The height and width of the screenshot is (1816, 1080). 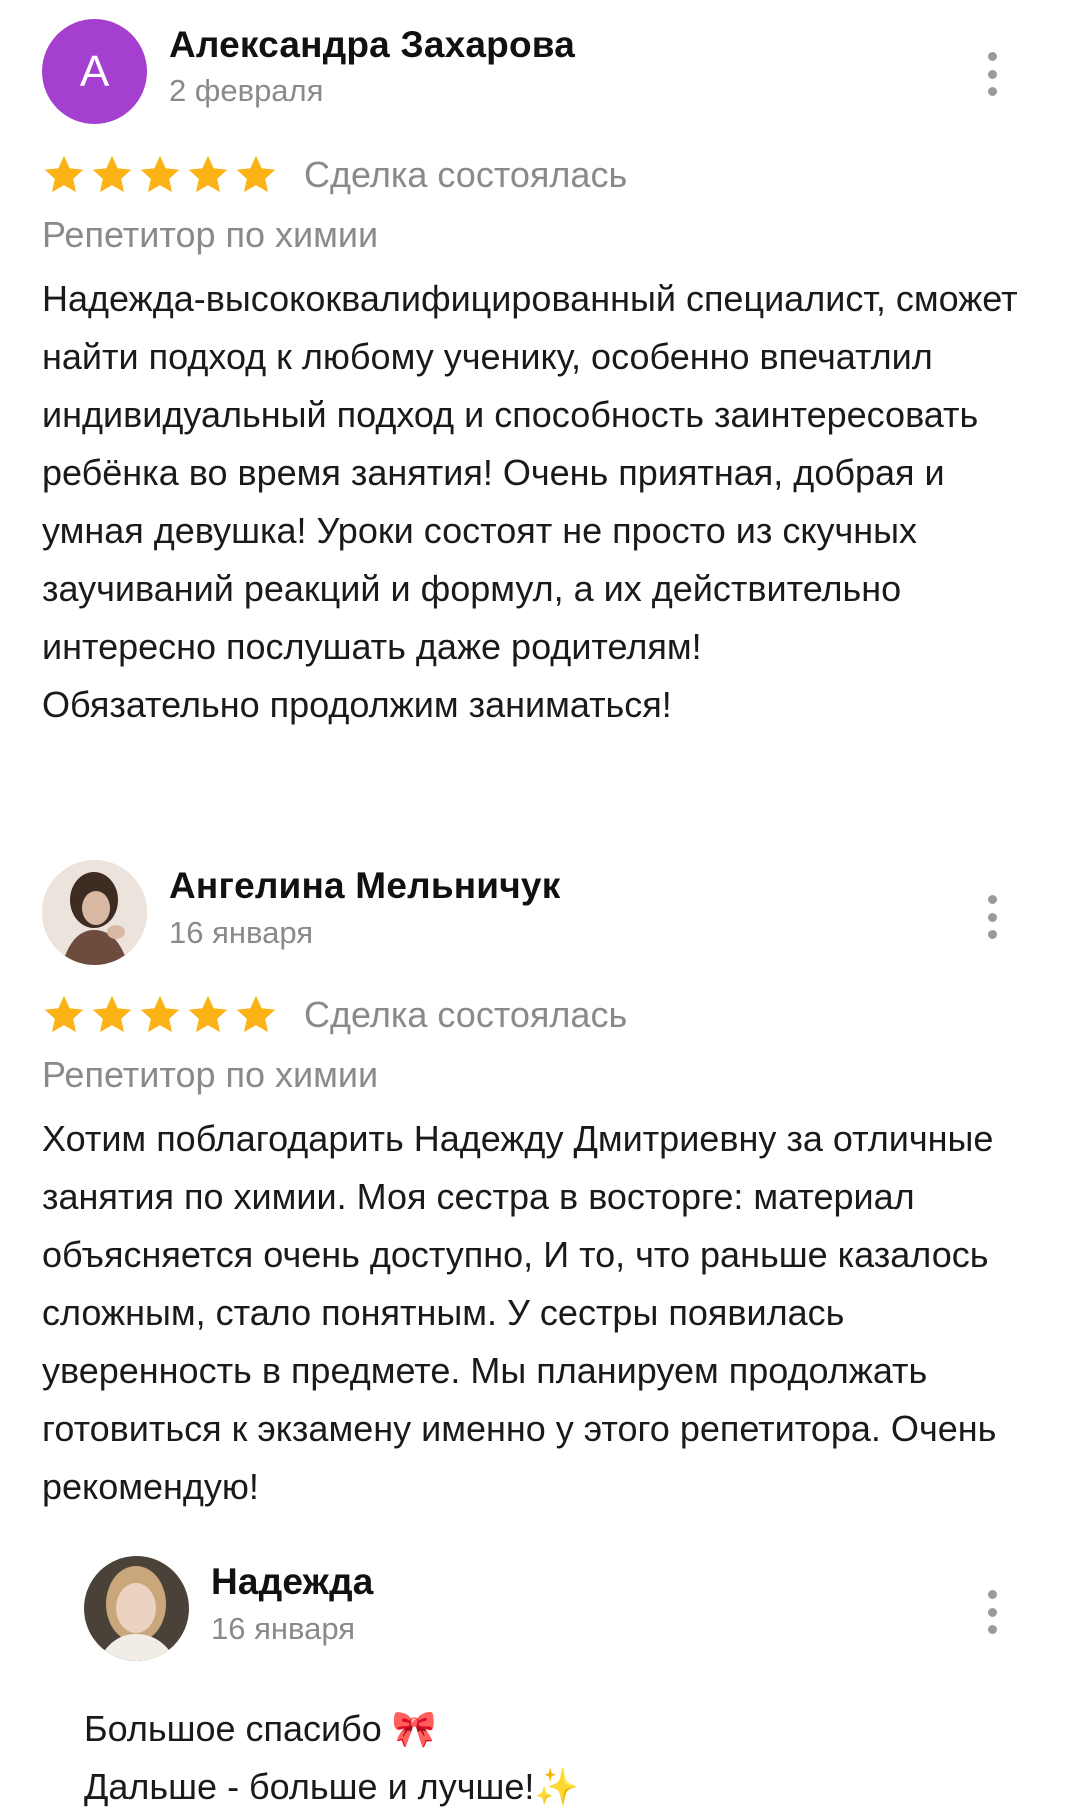 I want to click on avatar-letter: А, so click(x=94, y=71).